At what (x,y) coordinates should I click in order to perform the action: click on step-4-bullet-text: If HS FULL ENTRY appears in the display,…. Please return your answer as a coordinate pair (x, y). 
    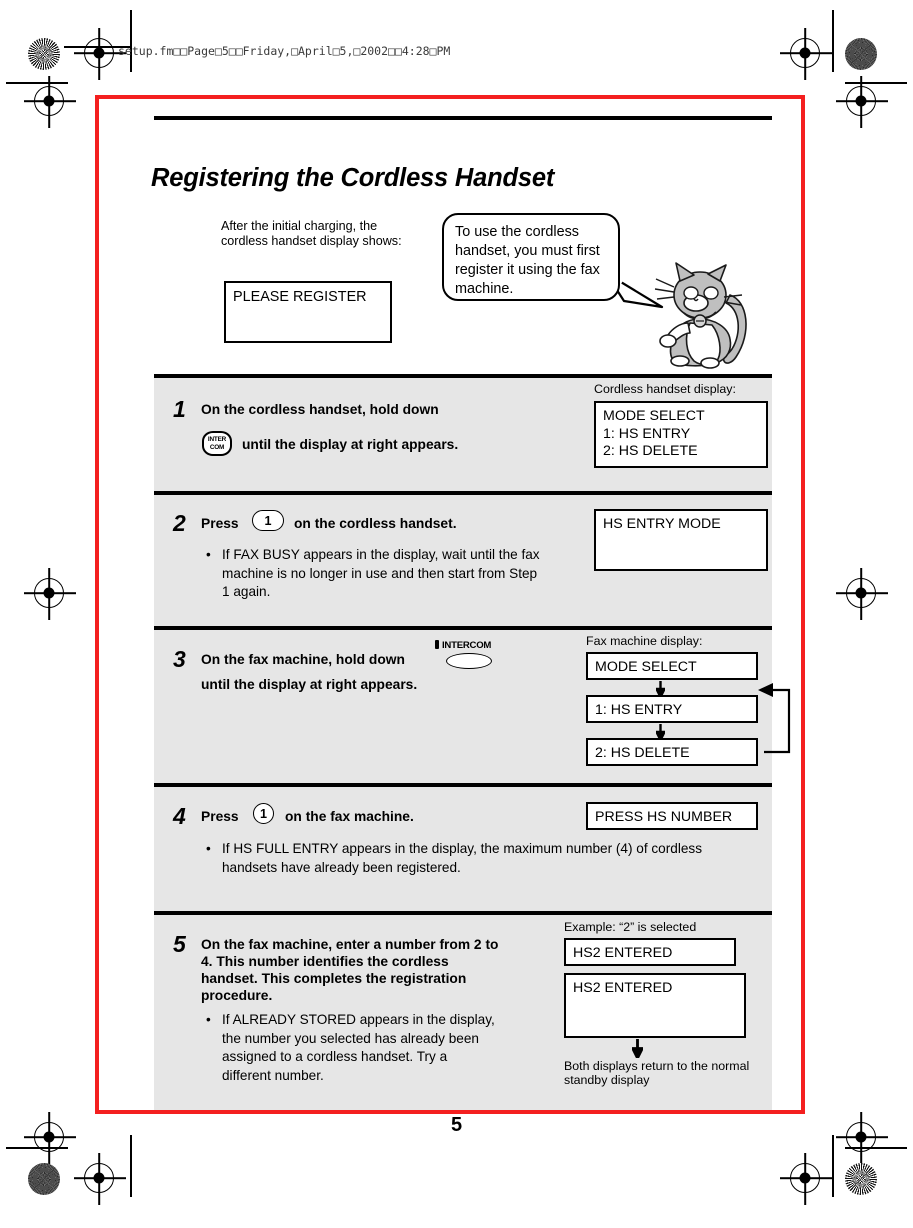
    Looking at the image, I should click on (462, 858).